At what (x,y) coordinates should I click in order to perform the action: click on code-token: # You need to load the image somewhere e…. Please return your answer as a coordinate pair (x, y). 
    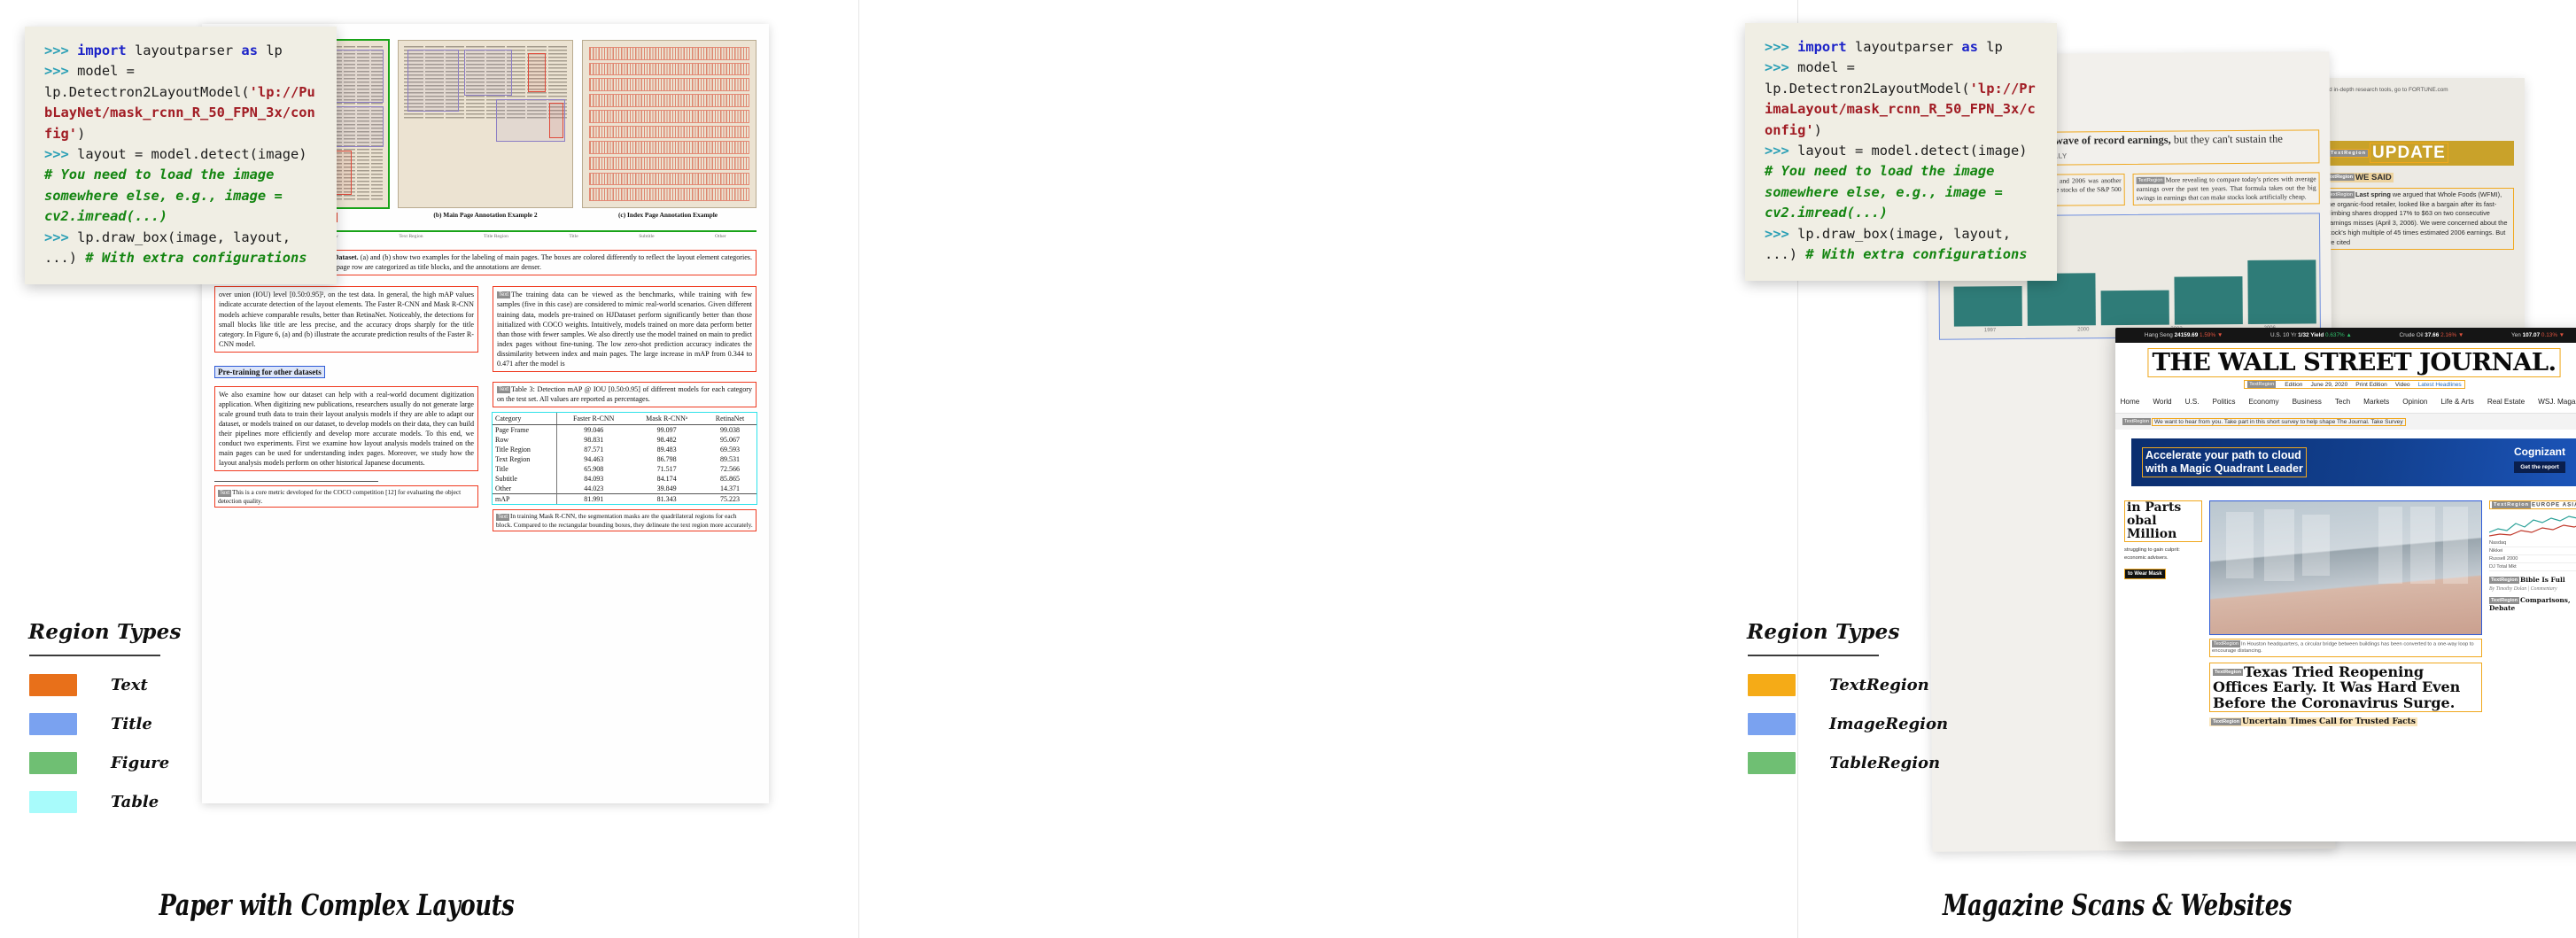
    Looking at the image, I should click on (167, 196).